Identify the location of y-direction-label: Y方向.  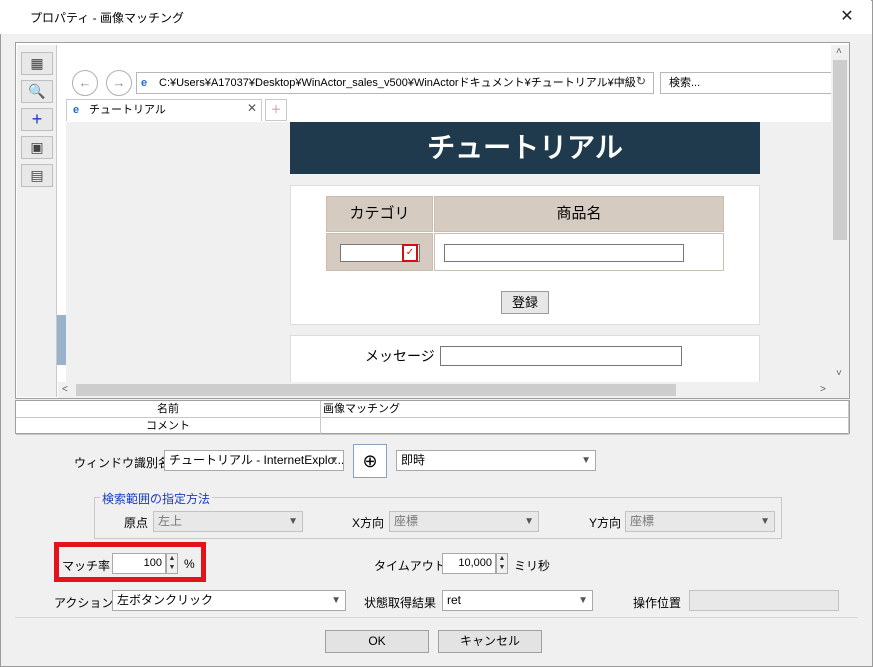
(605, 523).